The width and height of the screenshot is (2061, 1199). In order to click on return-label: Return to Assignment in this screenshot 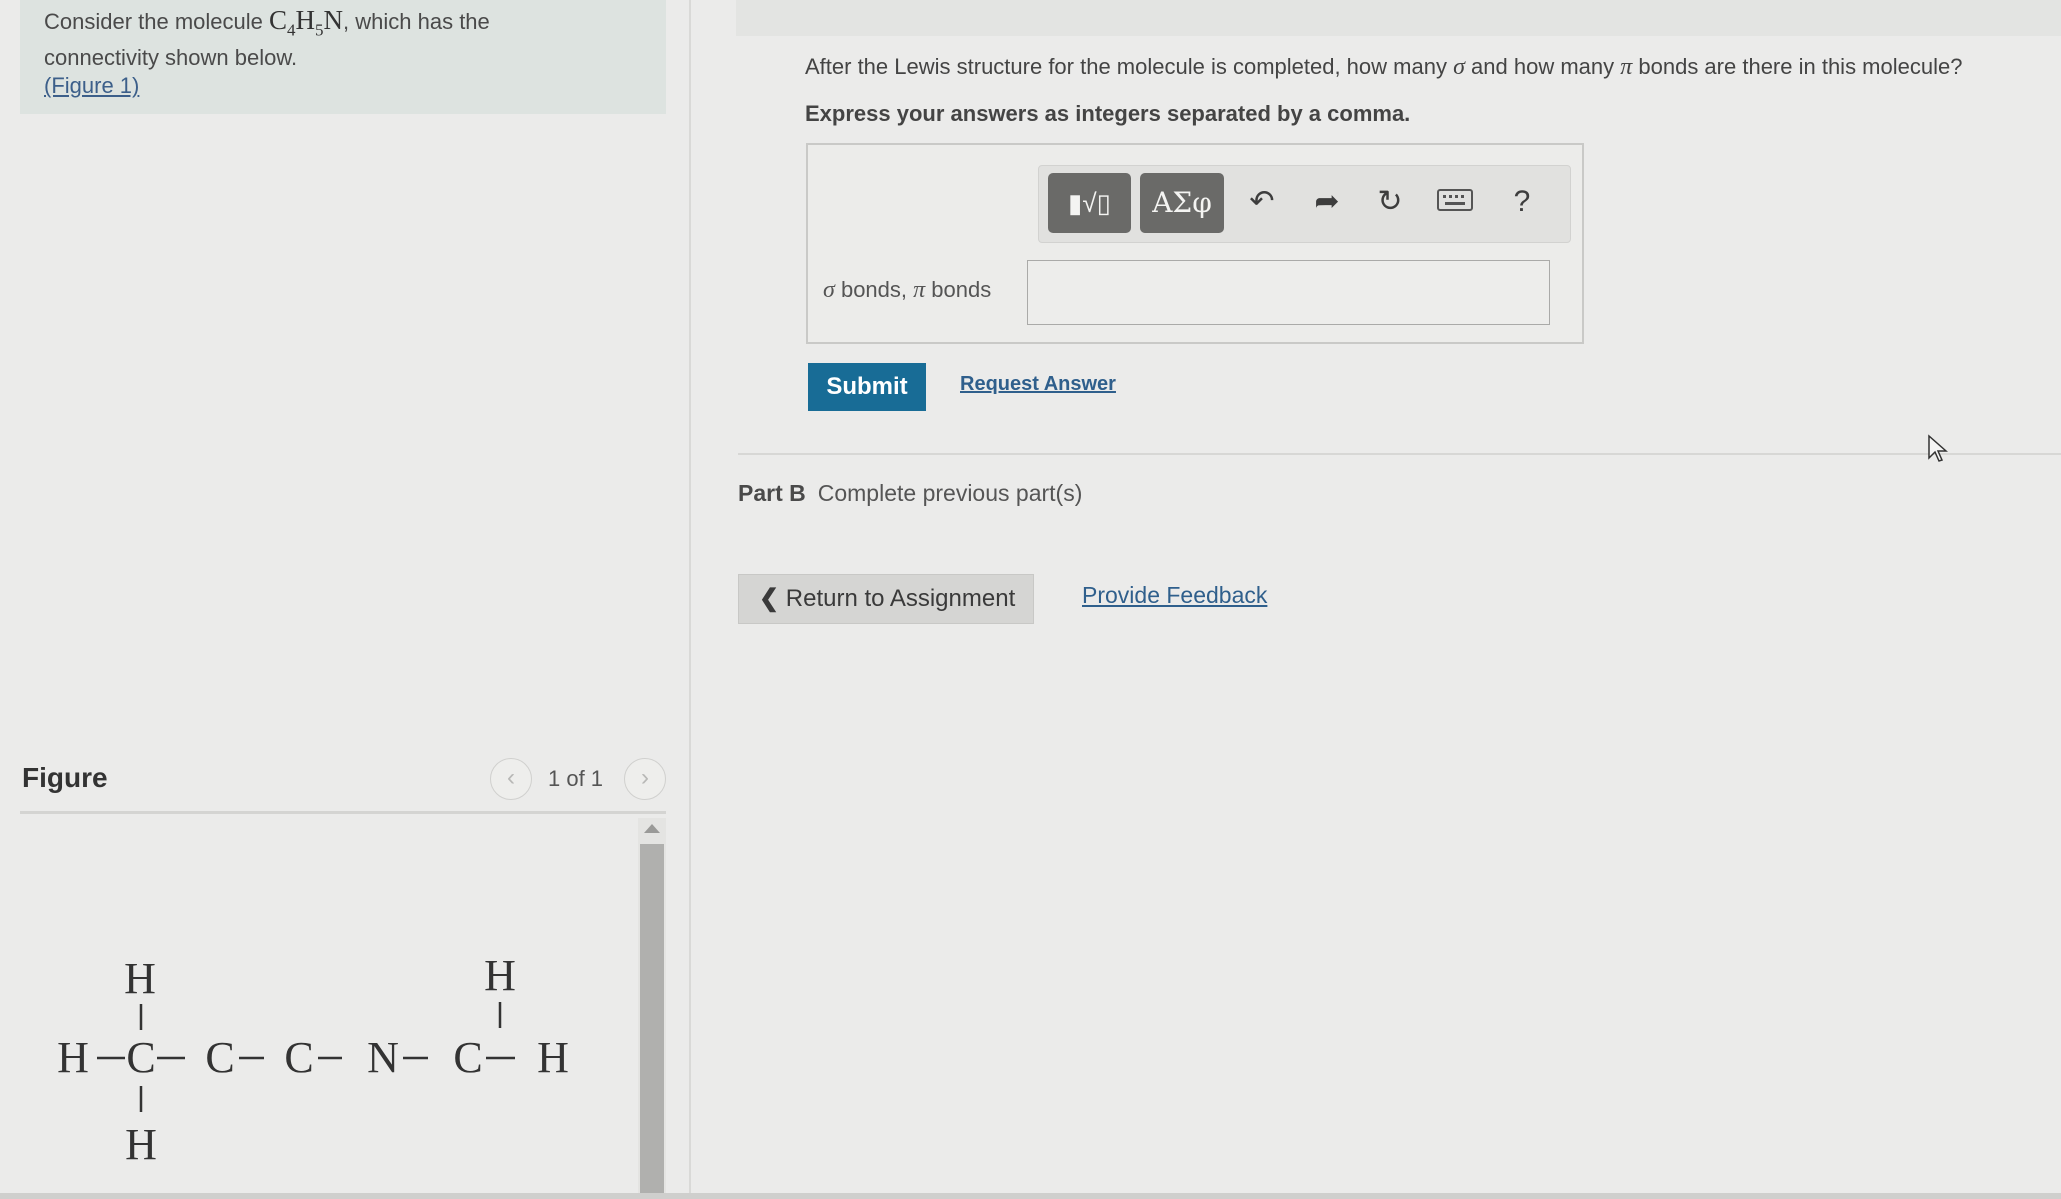, I will do `click(900, 598)`.